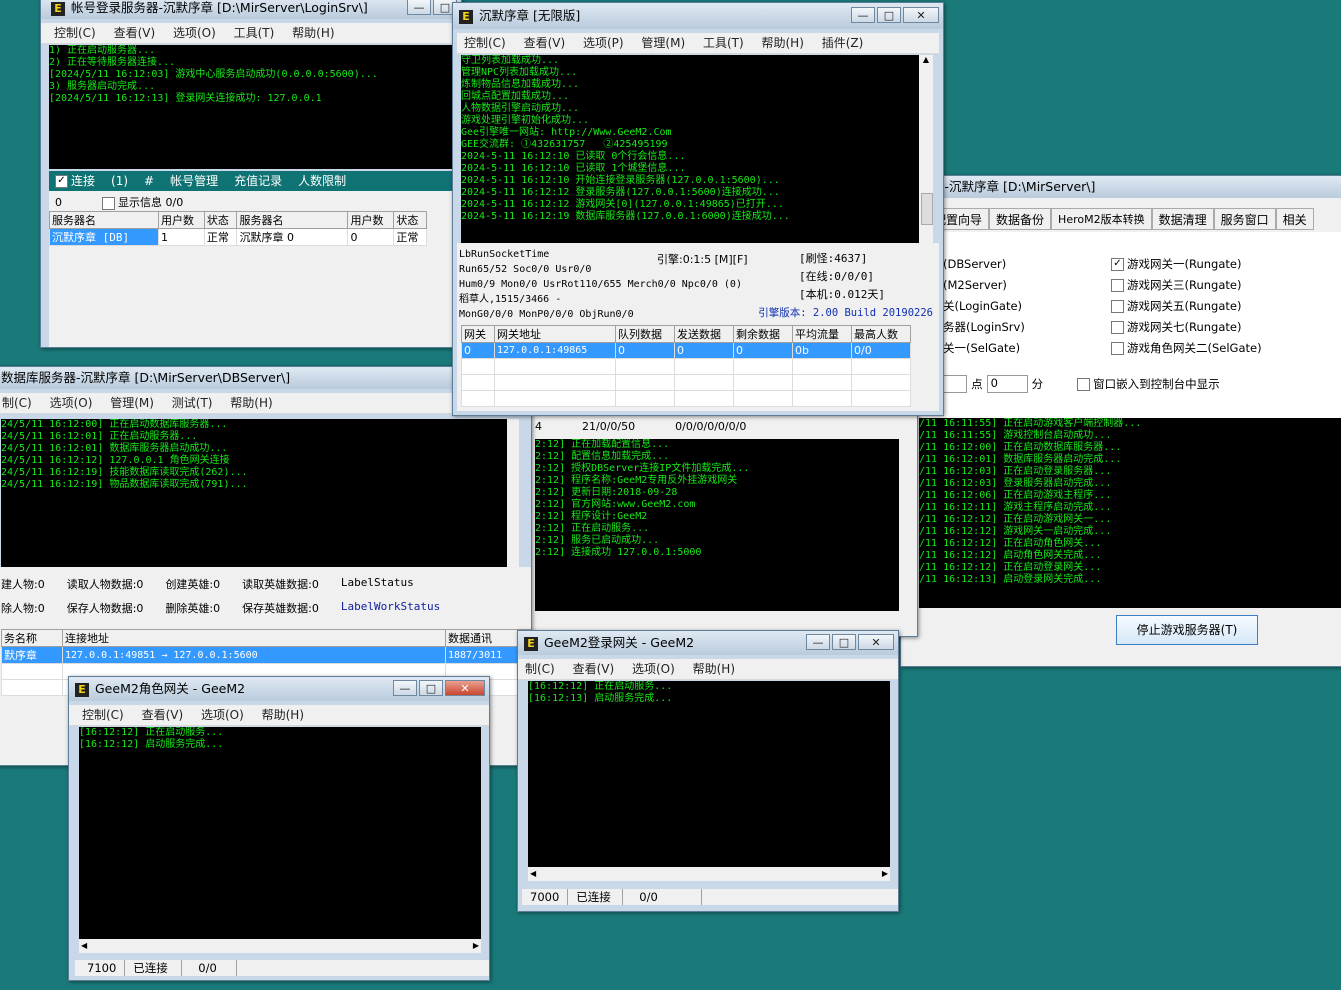 This screenshot has height=990, width=1341. Describe the element at coordinates (926, 59) in the screenshot. I see `scroll-up-icon: ▲` at that location.